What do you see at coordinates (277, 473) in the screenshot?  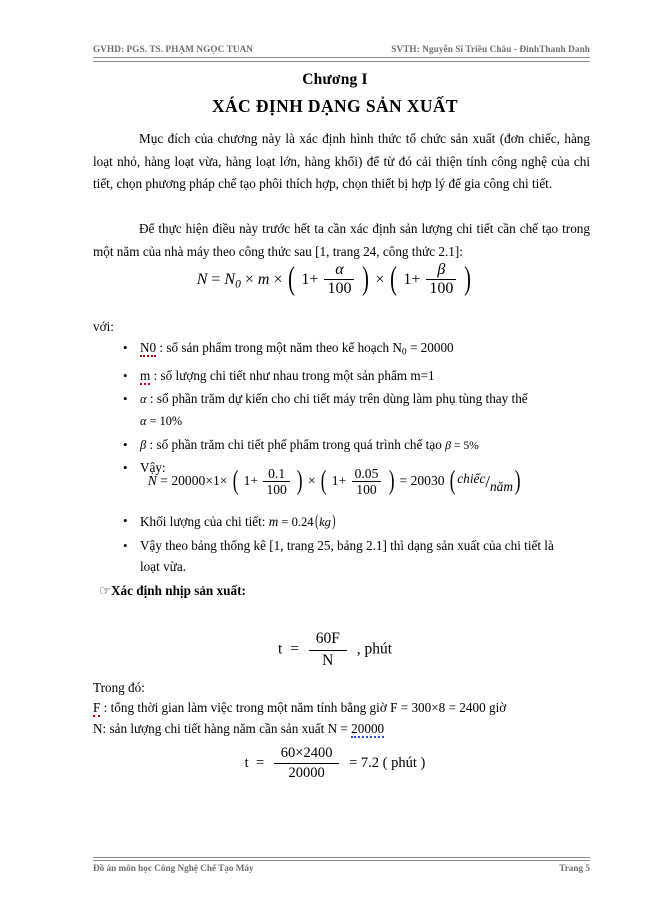 I see `fraction-alpha-numeric-num: 0.1` at bounding box center [277, 473].